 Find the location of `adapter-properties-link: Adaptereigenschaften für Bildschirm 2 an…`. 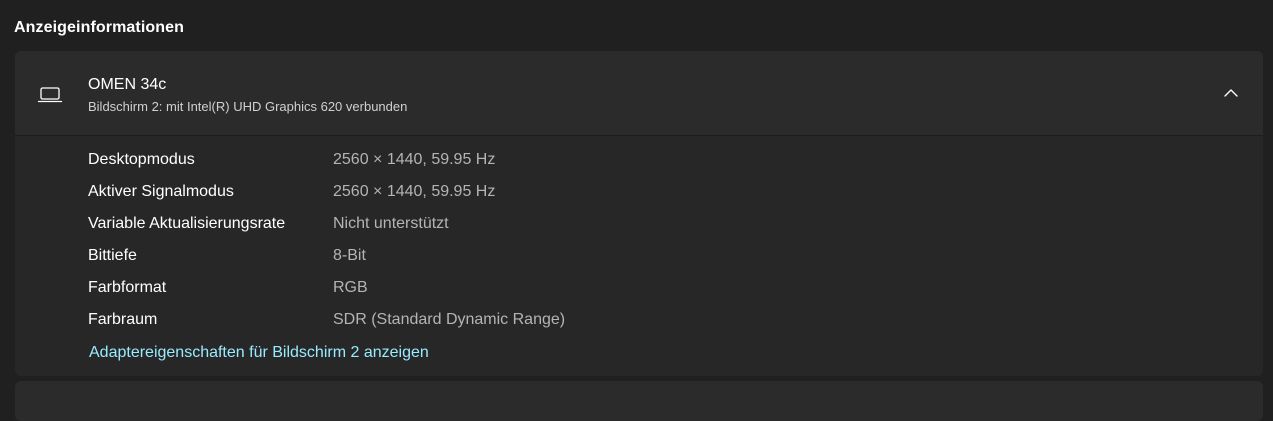

adapter-properties-link: Adaptereigenschaften für Bildschirm 2 an… is located at coordinates (259, 353).